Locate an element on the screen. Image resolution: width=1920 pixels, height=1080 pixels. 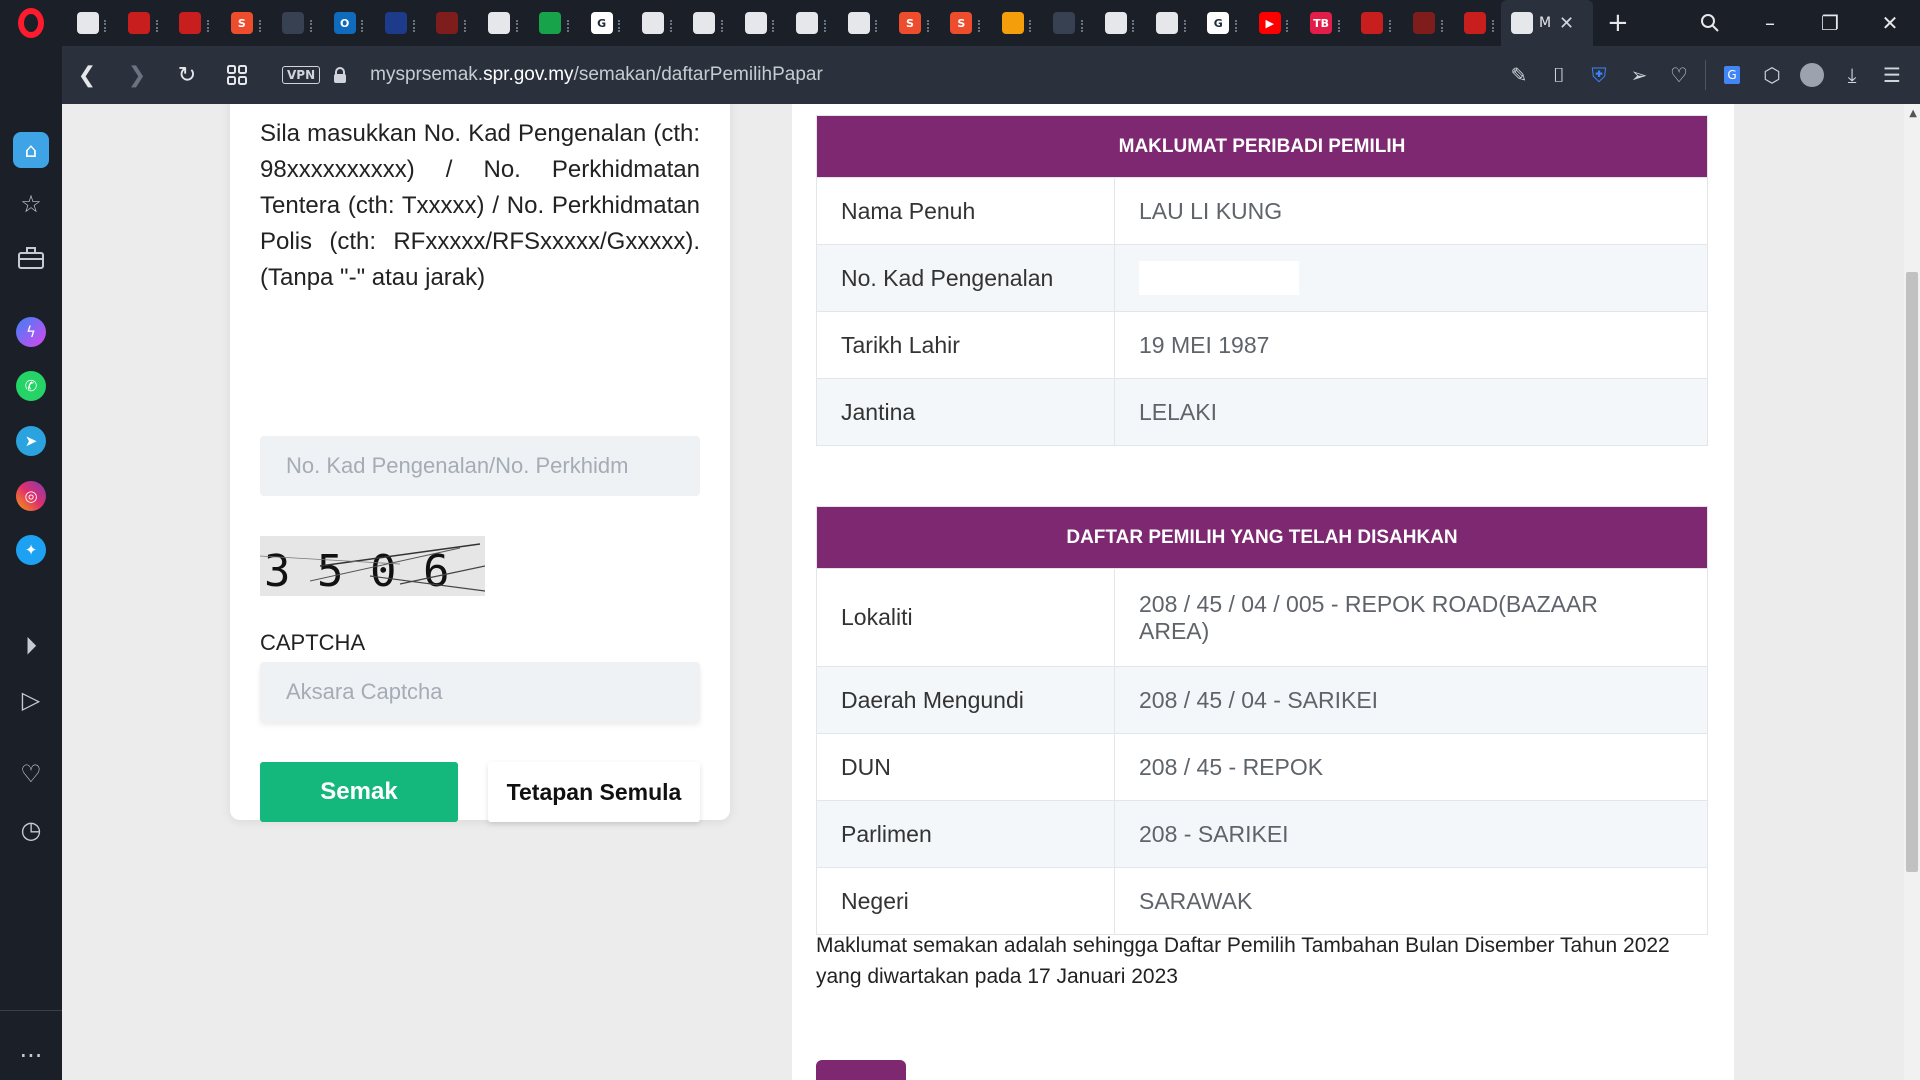
sidebar-send-button: ▷ is located at coordinates (31, 700).